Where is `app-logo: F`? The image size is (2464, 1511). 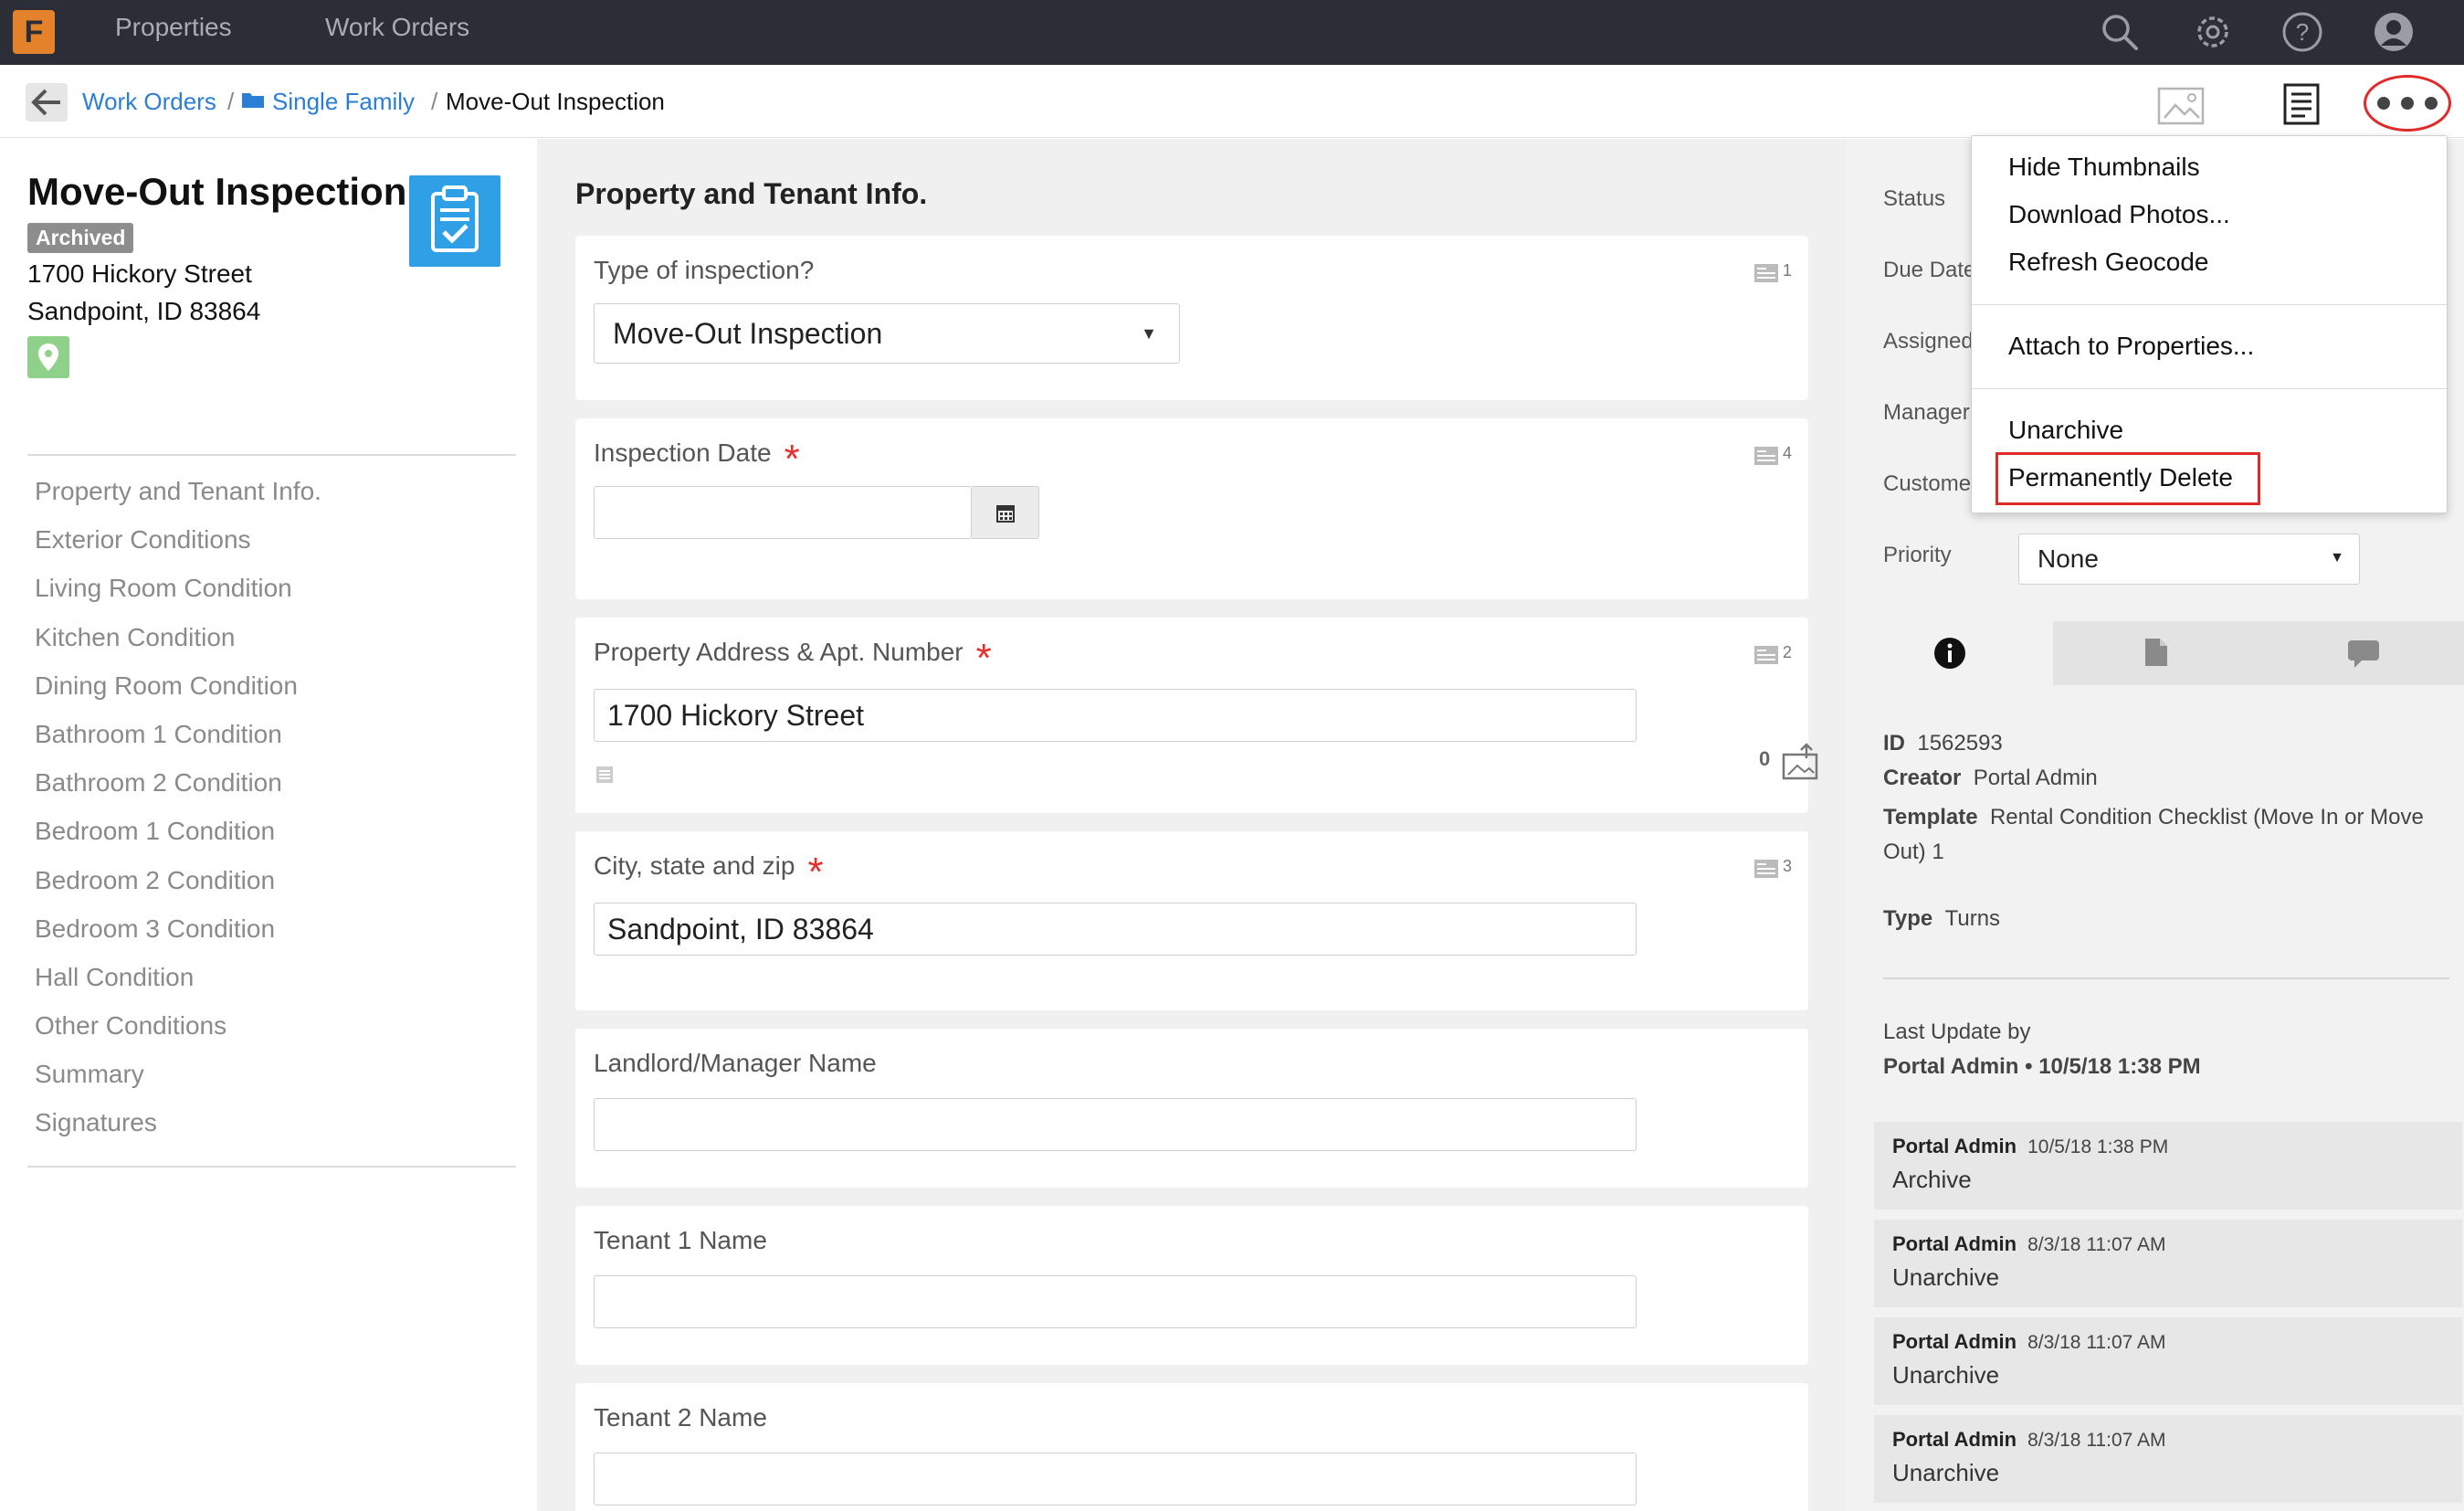 app-logo: F is located at coordinates (34, 32).